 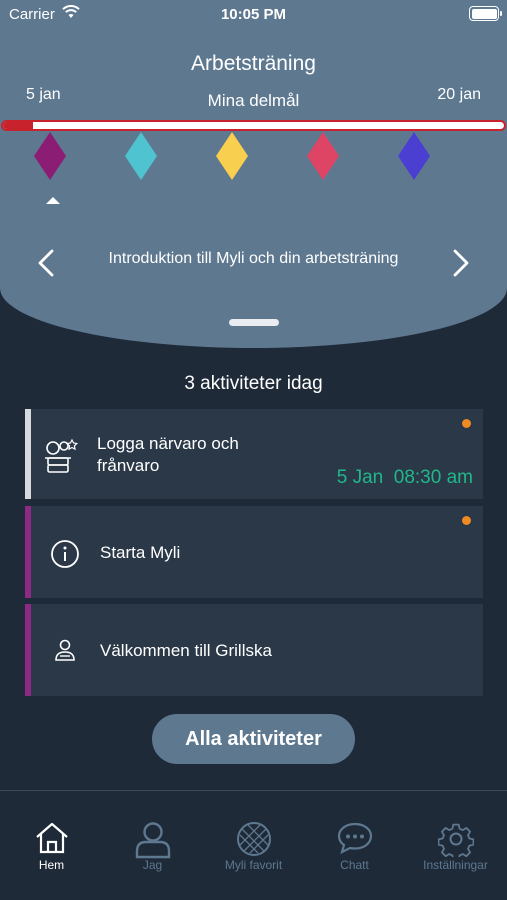 I want to click on user-icon, so click(x=152, y=840).